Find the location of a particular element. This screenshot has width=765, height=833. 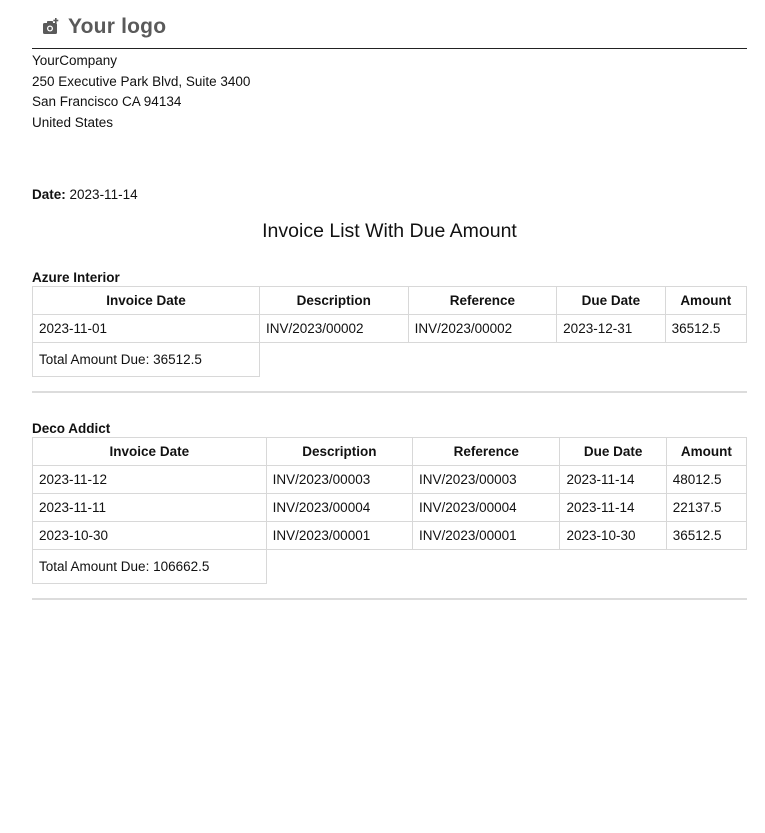

total-row: Total Amount Due: 106662.5 is located at coordinates (389, 566).